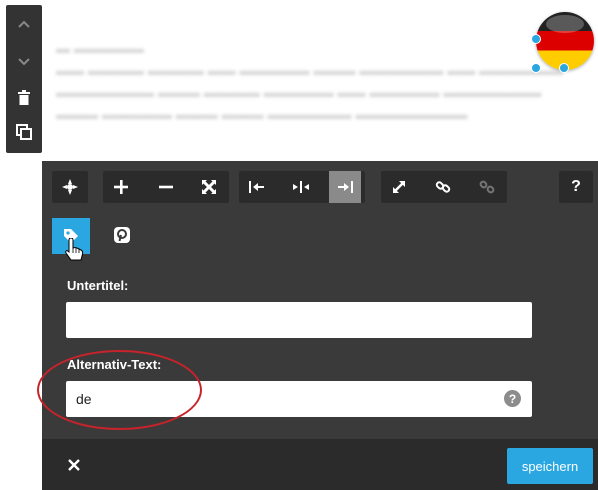  I want to click on subtitle-input, so click(299, 320).